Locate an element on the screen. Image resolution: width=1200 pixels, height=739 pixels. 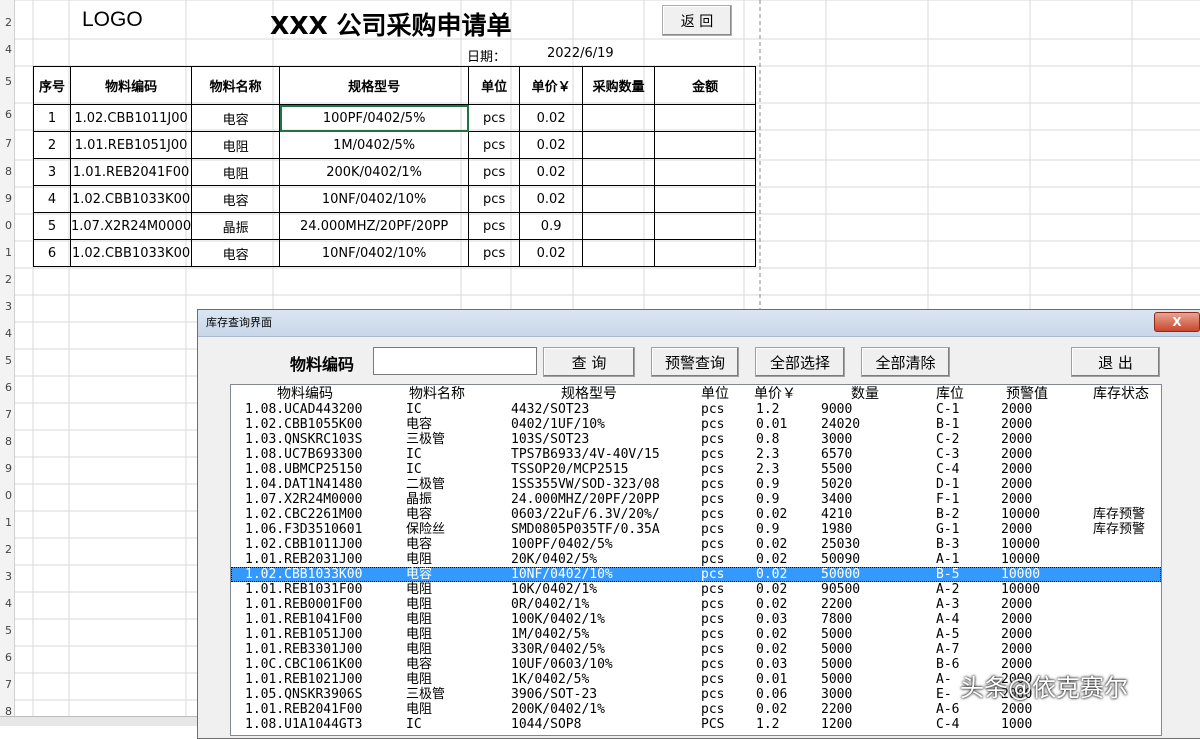
list-cell: 电阻 is located at coordinates (419, 679).